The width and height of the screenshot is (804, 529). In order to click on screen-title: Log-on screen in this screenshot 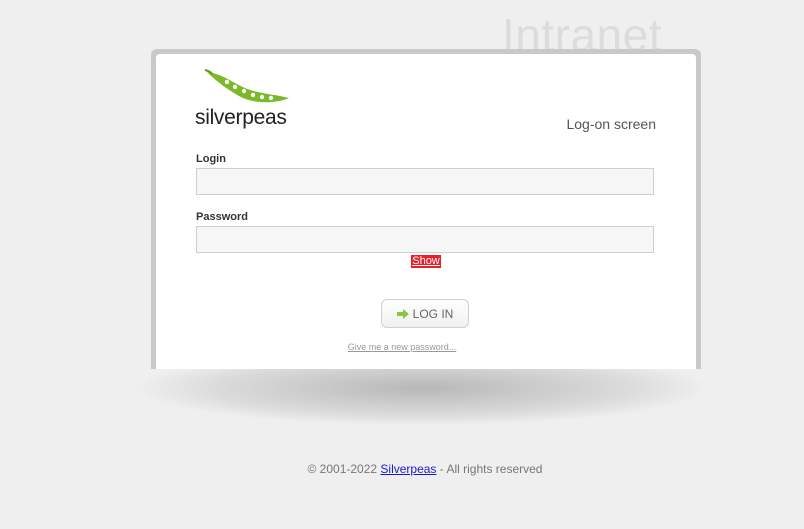, I will do `click(611, 124)`.